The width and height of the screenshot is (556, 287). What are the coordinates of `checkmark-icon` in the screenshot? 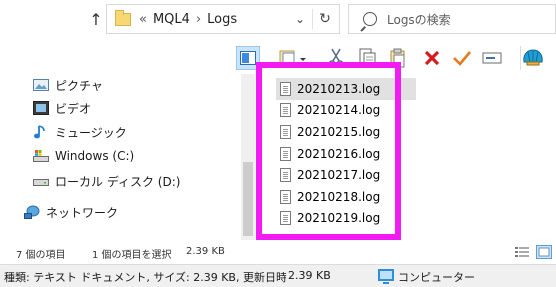 It's located at (462, 58).